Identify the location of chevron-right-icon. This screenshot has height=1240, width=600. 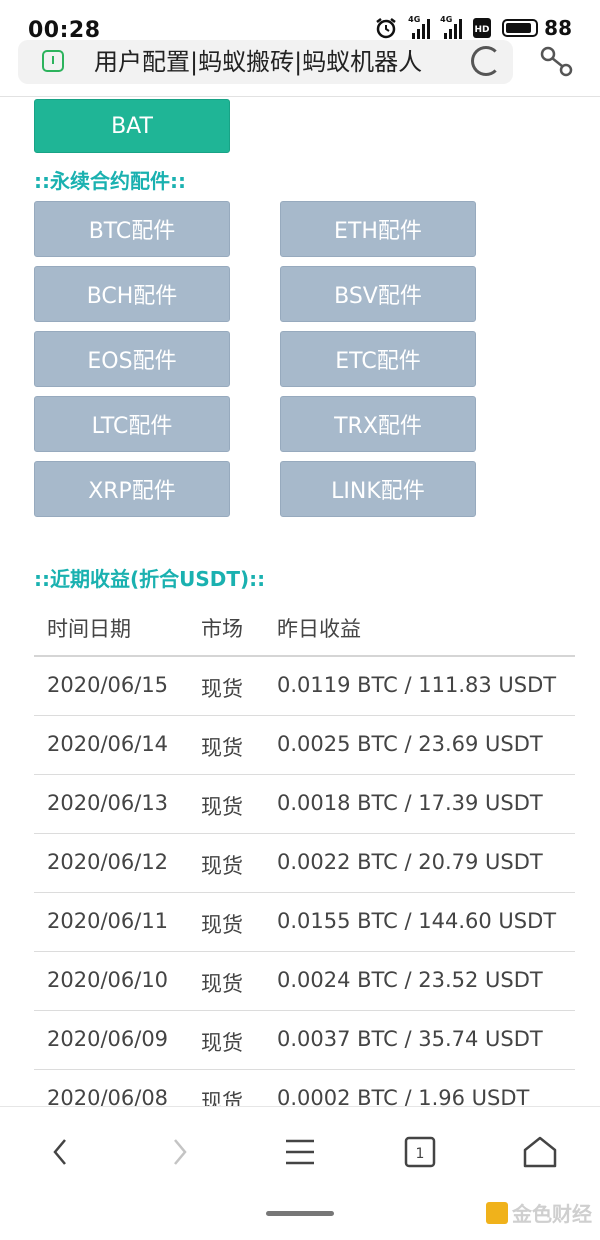
(180, 1152).